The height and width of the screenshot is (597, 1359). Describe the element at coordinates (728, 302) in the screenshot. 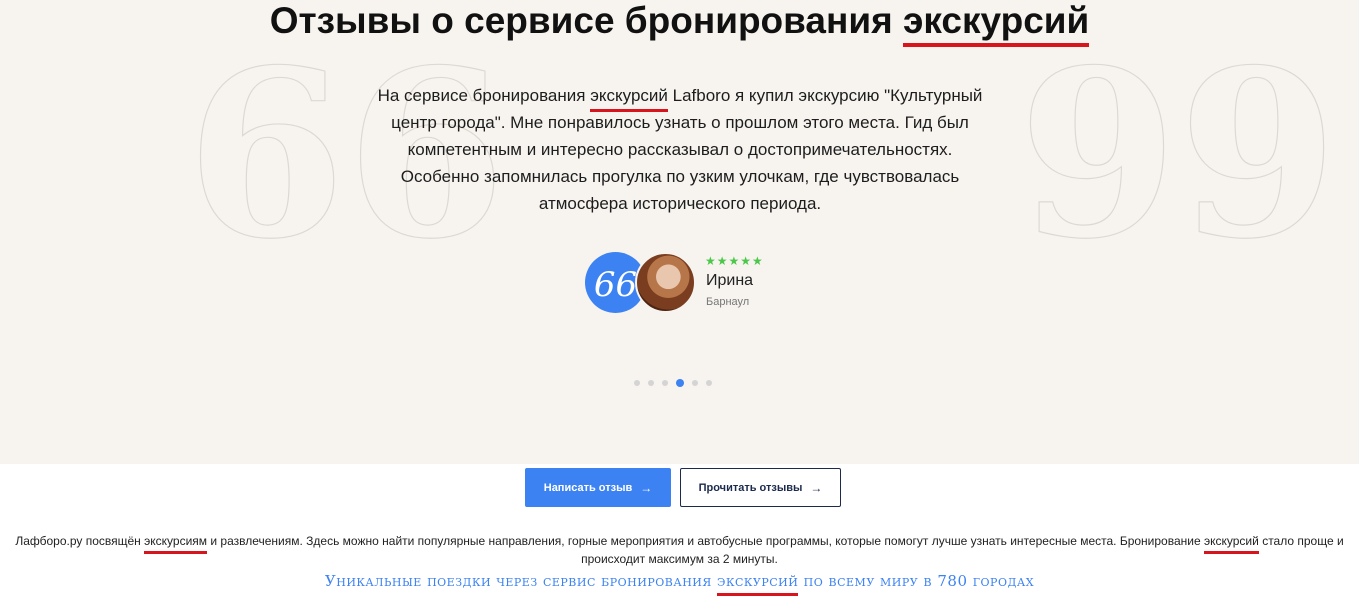

I see `author-city: Барнаул` at that location.